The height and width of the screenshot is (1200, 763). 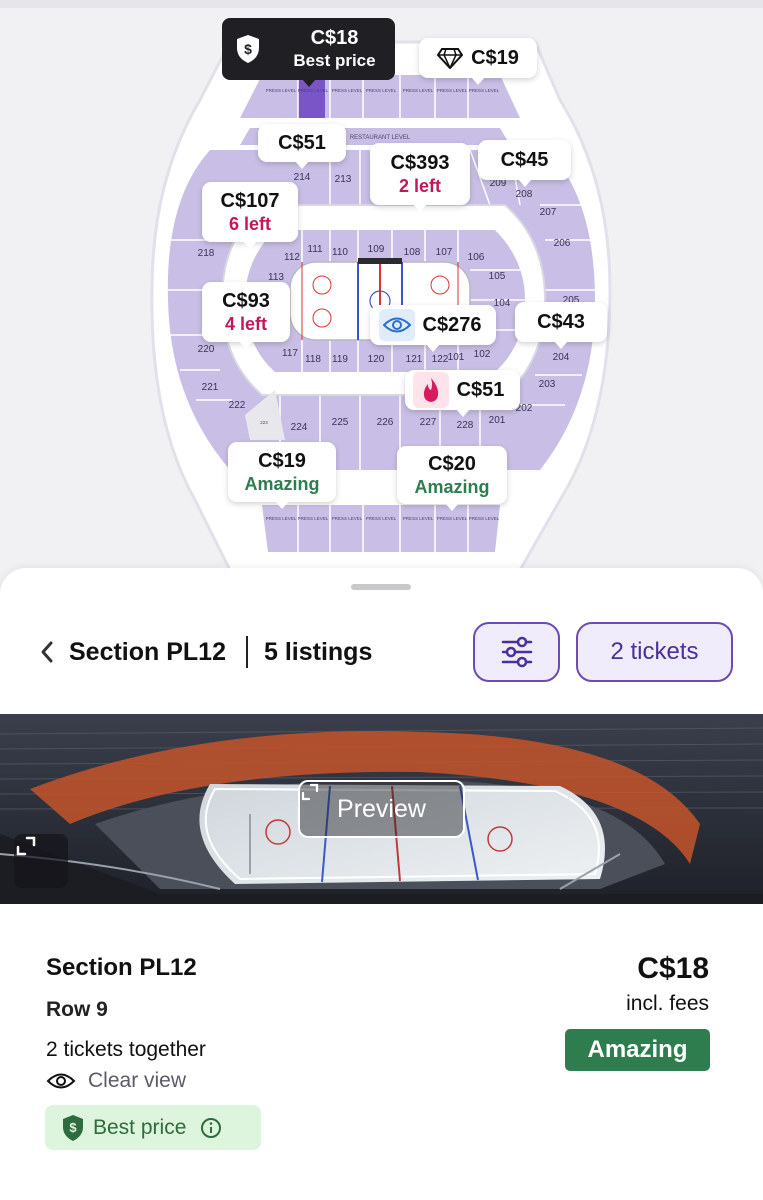 I want to click on listing-tickets-together: 2 tickets together, so click(x=126, y=1049).